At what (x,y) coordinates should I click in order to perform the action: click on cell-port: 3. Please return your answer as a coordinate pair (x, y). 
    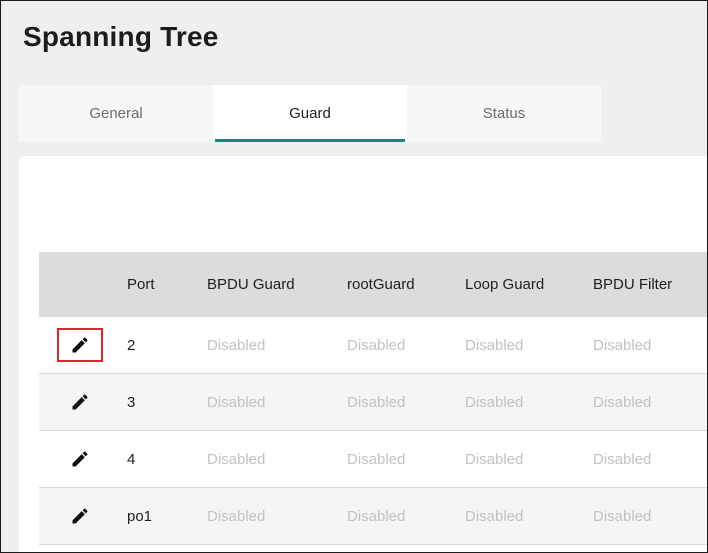
    Looking at the image, I should click on (131, 402).